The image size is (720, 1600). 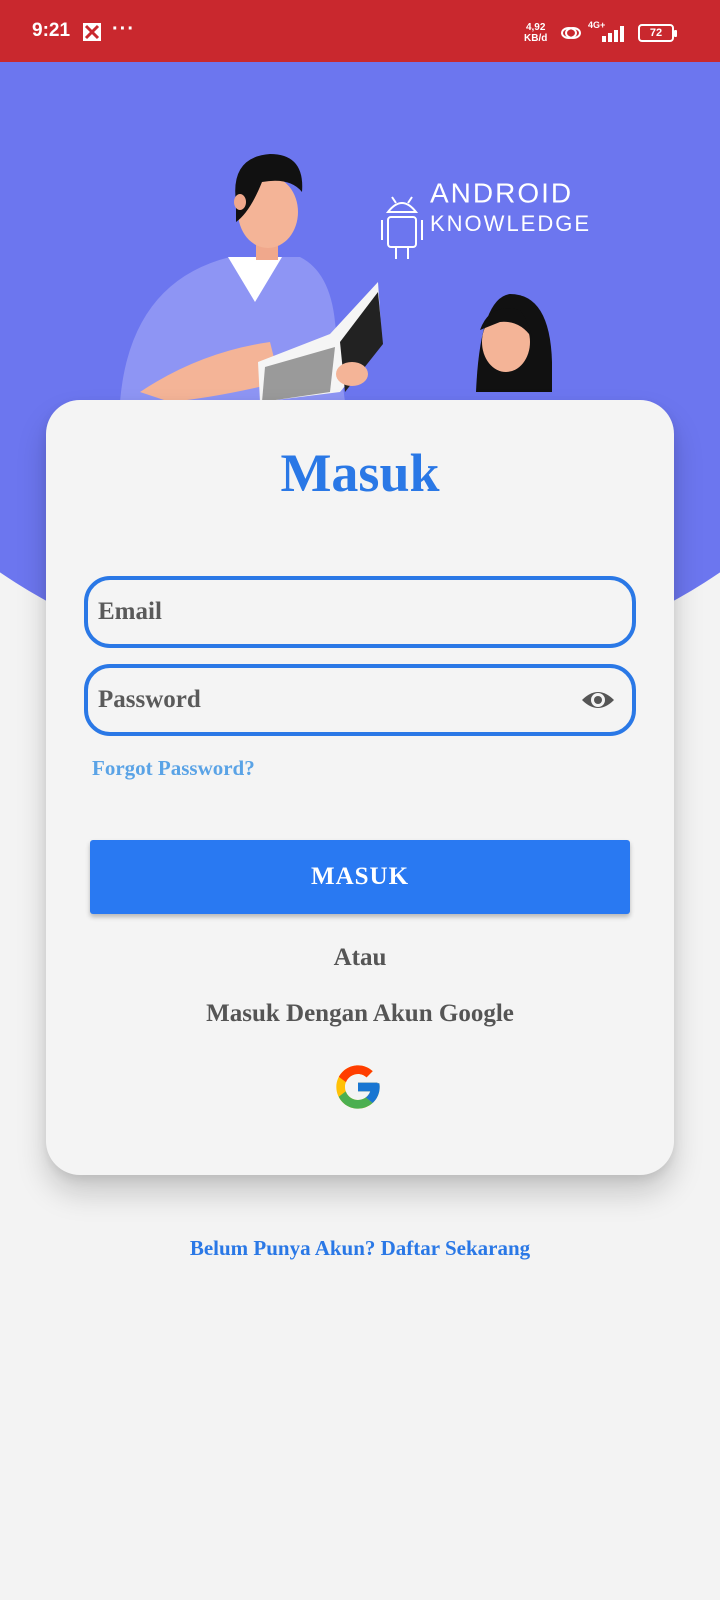 I want to click on forgot-password-link: Forgot Password?, so click(x=173, y=768).